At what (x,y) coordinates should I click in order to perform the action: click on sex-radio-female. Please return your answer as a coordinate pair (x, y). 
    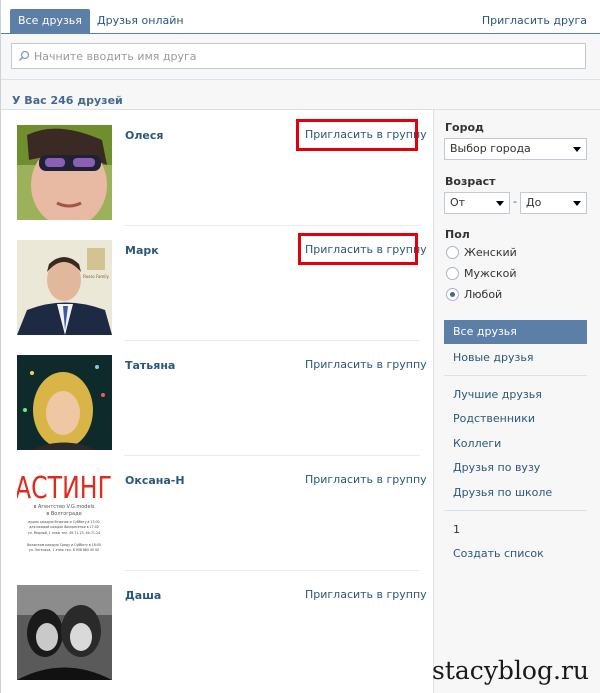
    Looking at the image, I should click on (452, 252).